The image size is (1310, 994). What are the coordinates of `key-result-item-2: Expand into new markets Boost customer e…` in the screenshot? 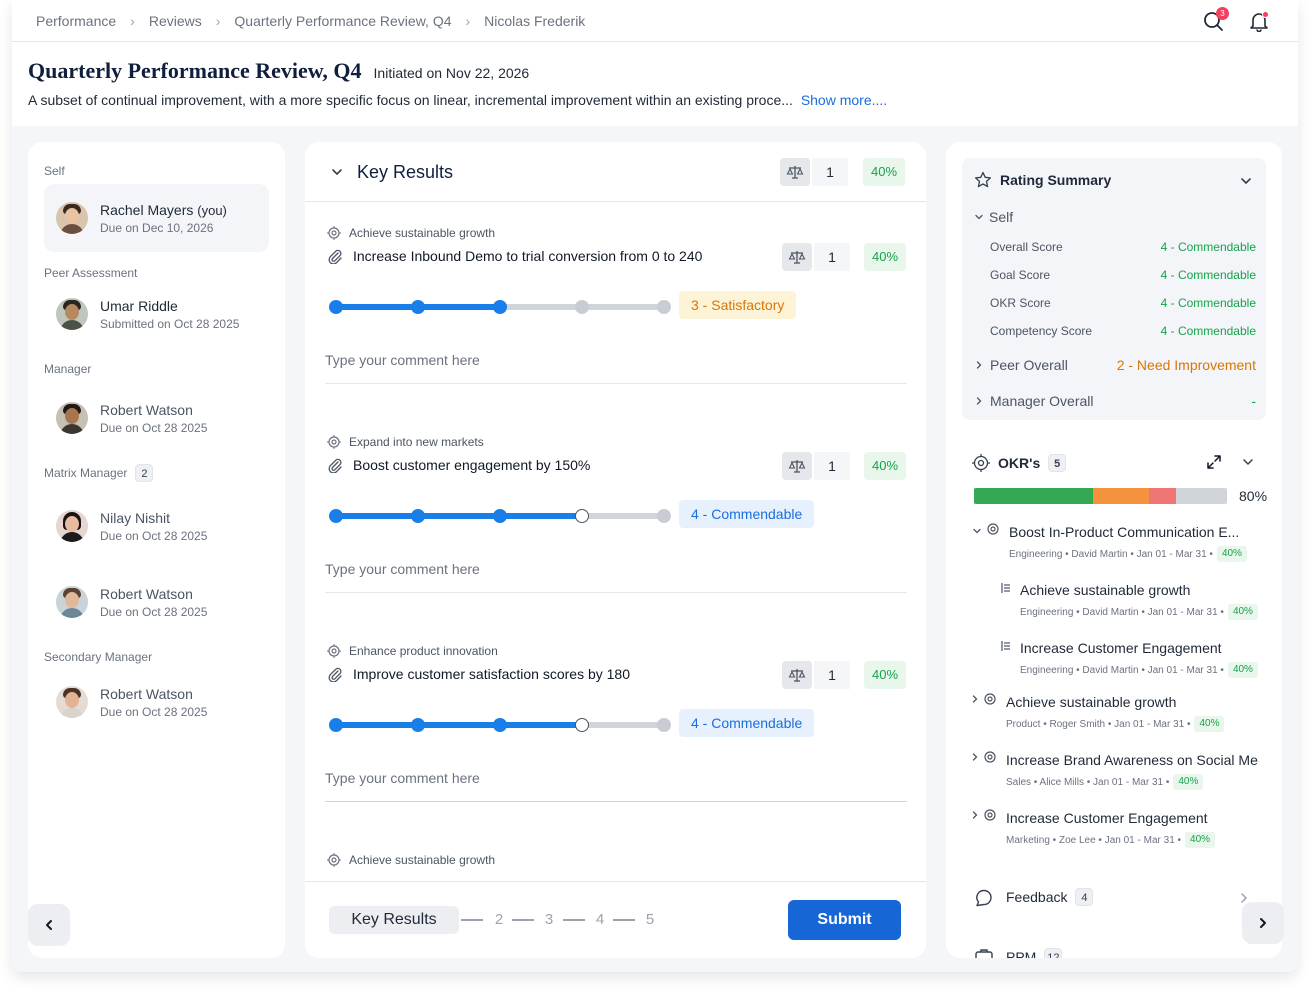 It's located at (615, 515).